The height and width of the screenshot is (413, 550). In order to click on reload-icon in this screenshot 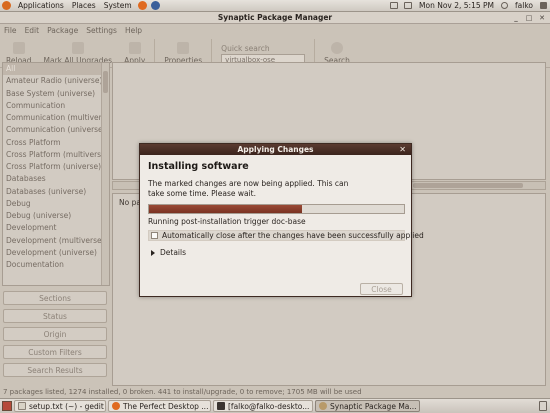, I will do `click(18, 48)`.